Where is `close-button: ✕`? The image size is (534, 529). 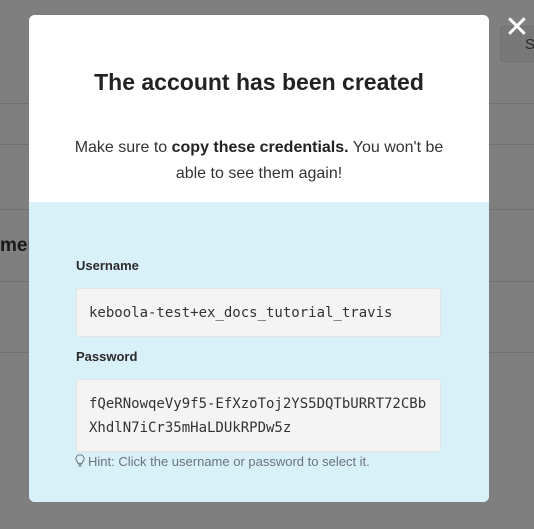
close-button: ✕ is located at coordinates (517, 28).